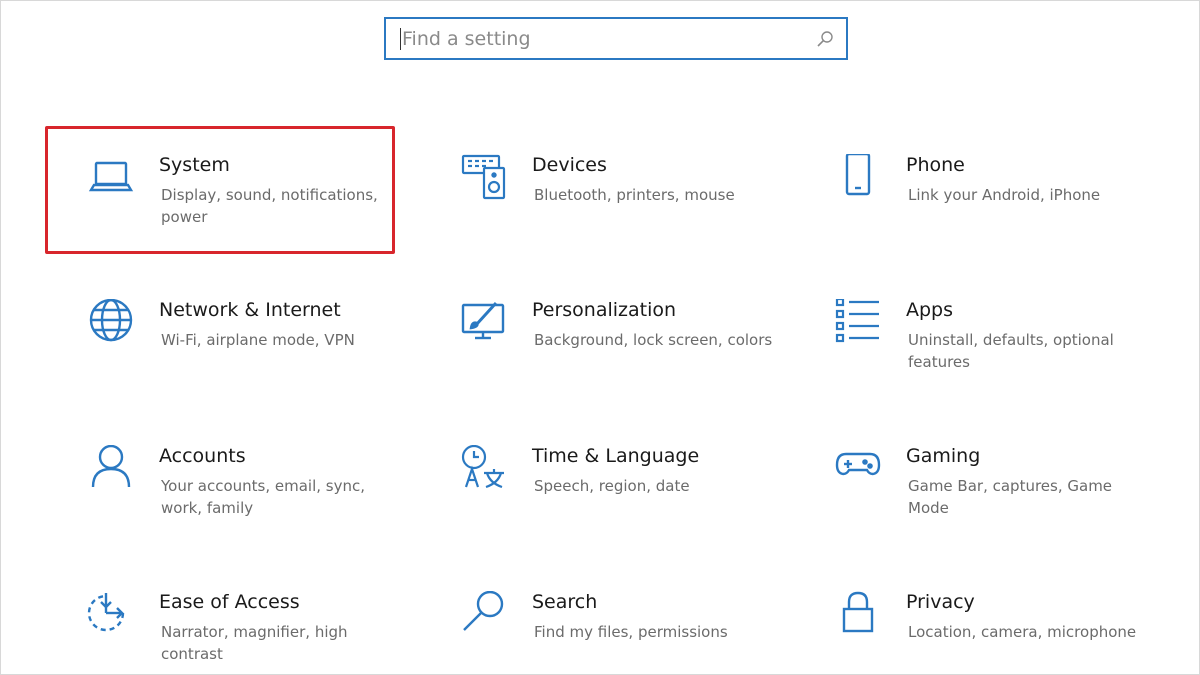 The height and width of the screenshot is (675, 1200). I want to click on tile-description: Bluetooth, printers, mouse, so click(634, 195).